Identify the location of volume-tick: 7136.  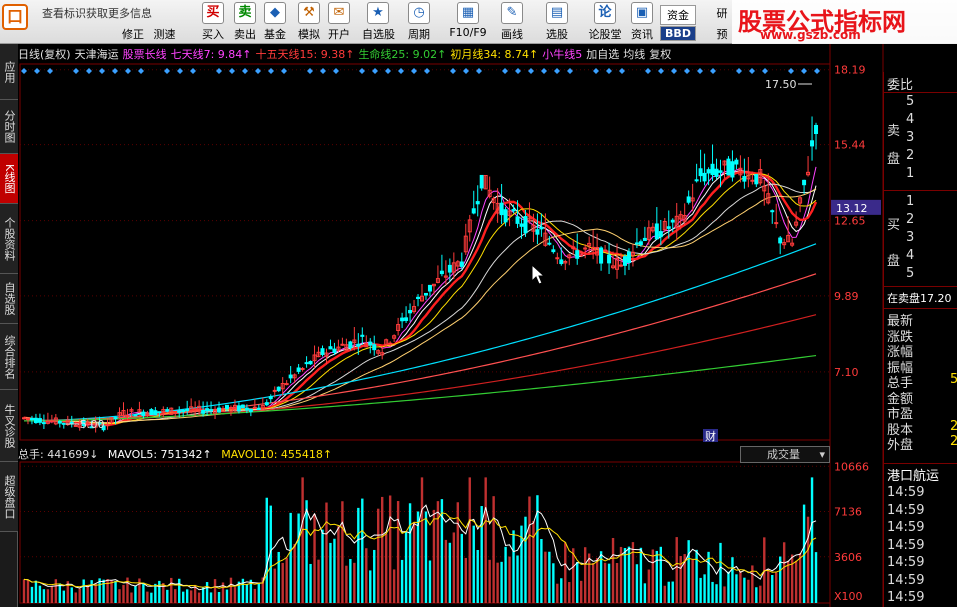
(848, 512).